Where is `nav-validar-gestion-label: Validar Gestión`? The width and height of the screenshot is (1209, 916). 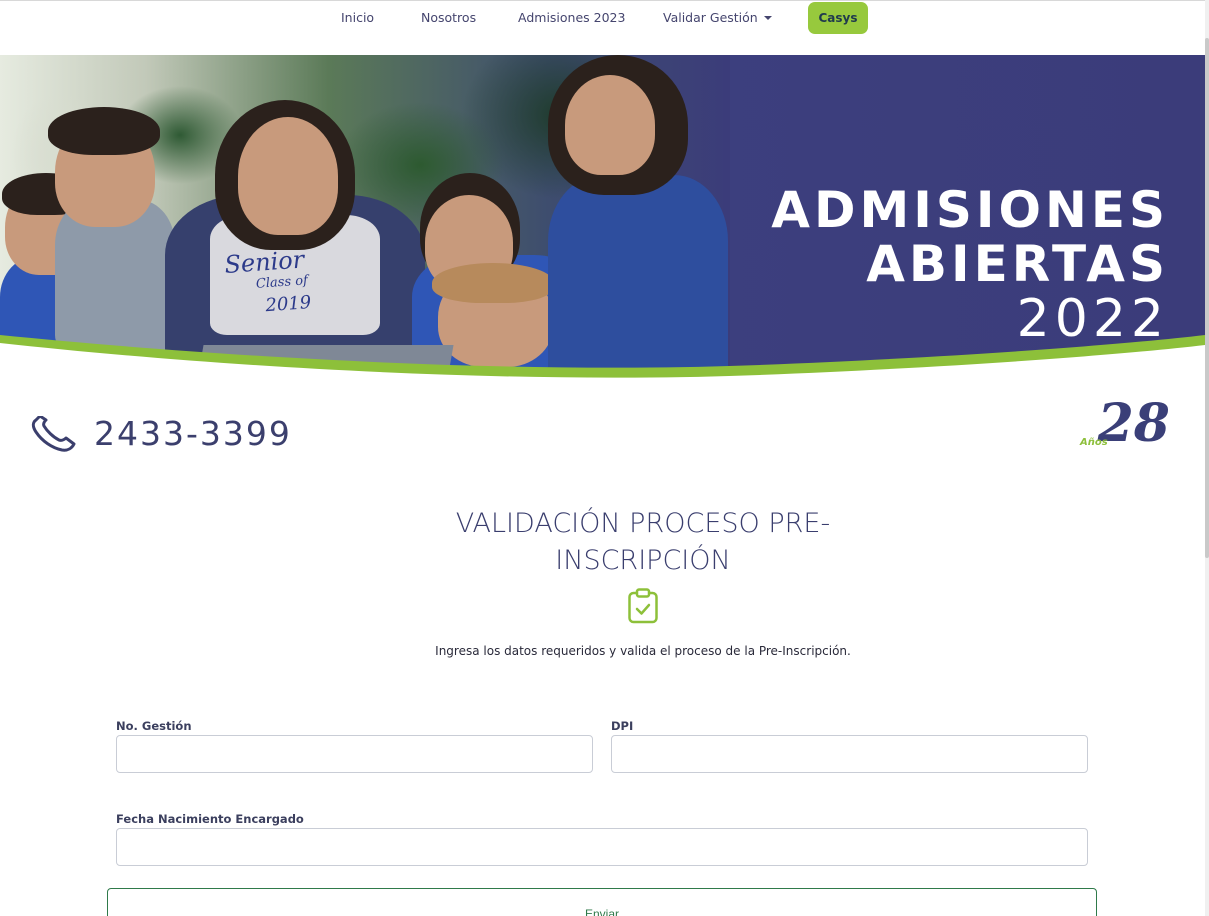 nav-validar-gestion-label: Validar Gestión is located at coordinates (710, 17).